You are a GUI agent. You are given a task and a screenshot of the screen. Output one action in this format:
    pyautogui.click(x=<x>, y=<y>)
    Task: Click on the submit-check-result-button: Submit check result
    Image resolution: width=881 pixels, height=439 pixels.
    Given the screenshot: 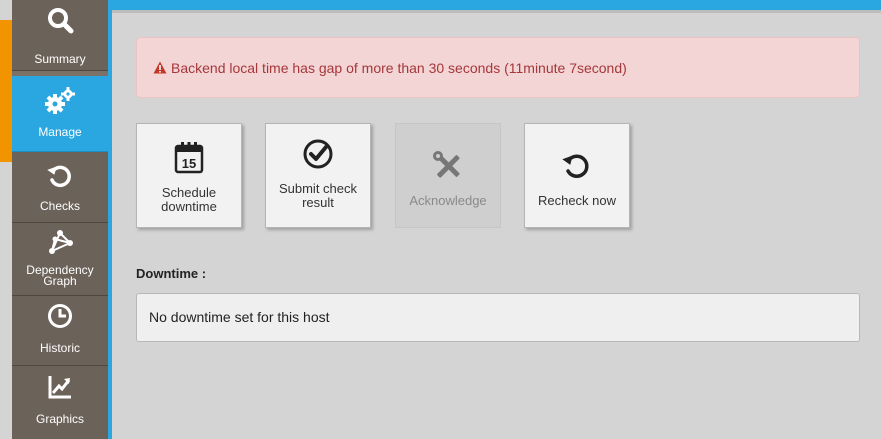 What is the action you would take?
    pyautogui.click(x=318, y=175)
    